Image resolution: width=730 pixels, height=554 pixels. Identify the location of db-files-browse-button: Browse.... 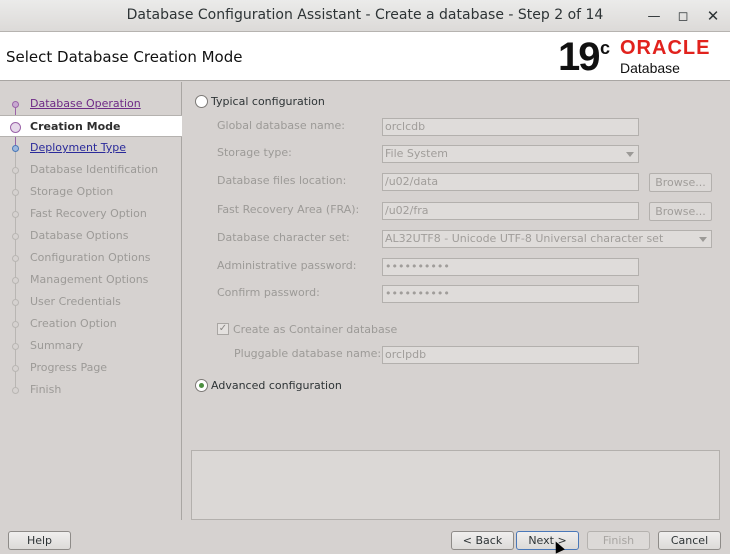
(680, 182).